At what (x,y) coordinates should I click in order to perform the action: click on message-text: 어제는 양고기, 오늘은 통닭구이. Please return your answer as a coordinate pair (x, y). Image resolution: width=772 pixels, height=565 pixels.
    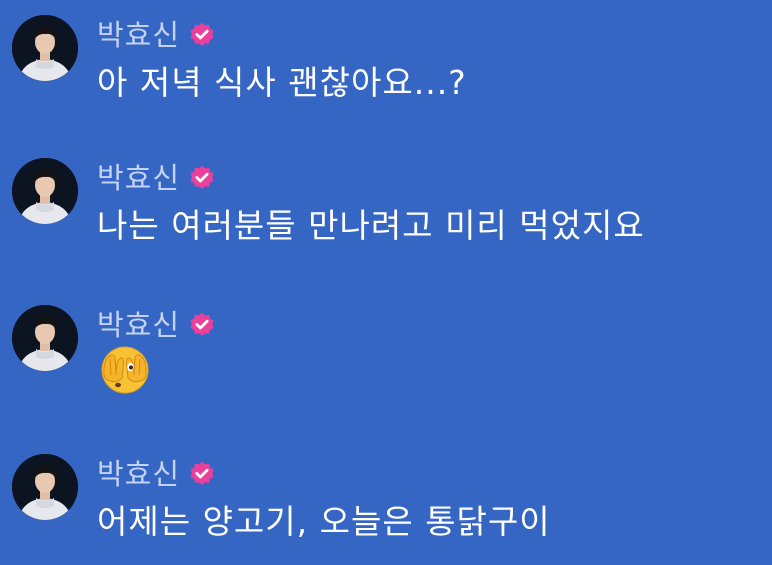
    Looking at the image, I should click on (324, 521).